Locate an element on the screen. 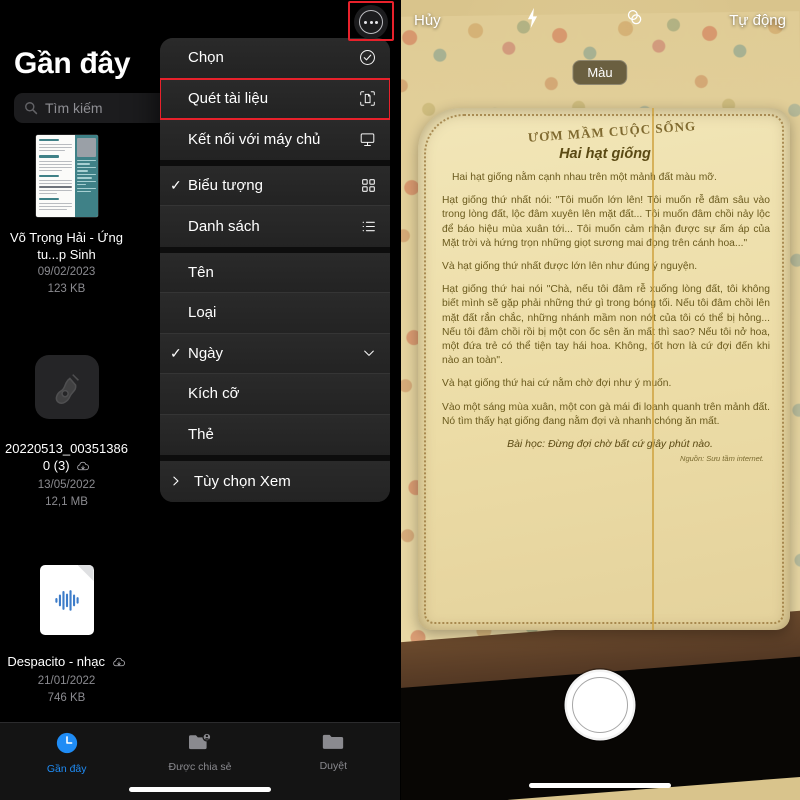  tab-label: Gần đây is located at coordinates (66, 769).